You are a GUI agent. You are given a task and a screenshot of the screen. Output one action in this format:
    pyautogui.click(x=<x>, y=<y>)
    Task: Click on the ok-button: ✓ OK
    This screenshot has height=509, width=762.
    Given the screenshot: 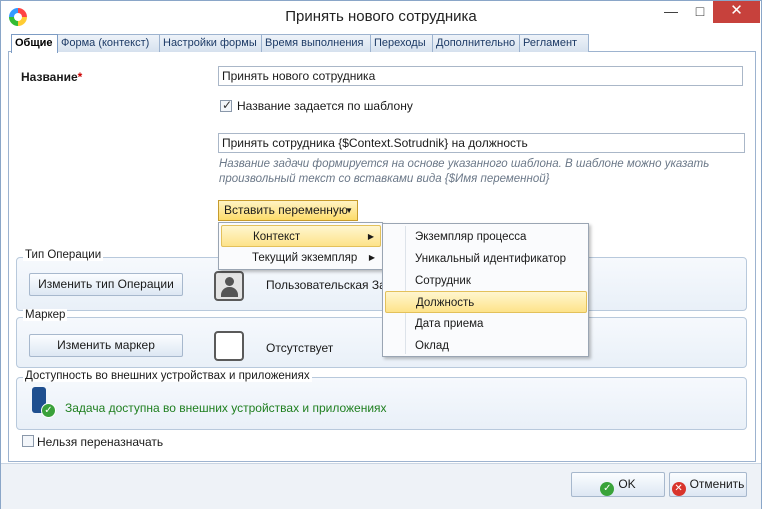 What is the action you would take?
    pyautogui.click(x=618, y=484)
    